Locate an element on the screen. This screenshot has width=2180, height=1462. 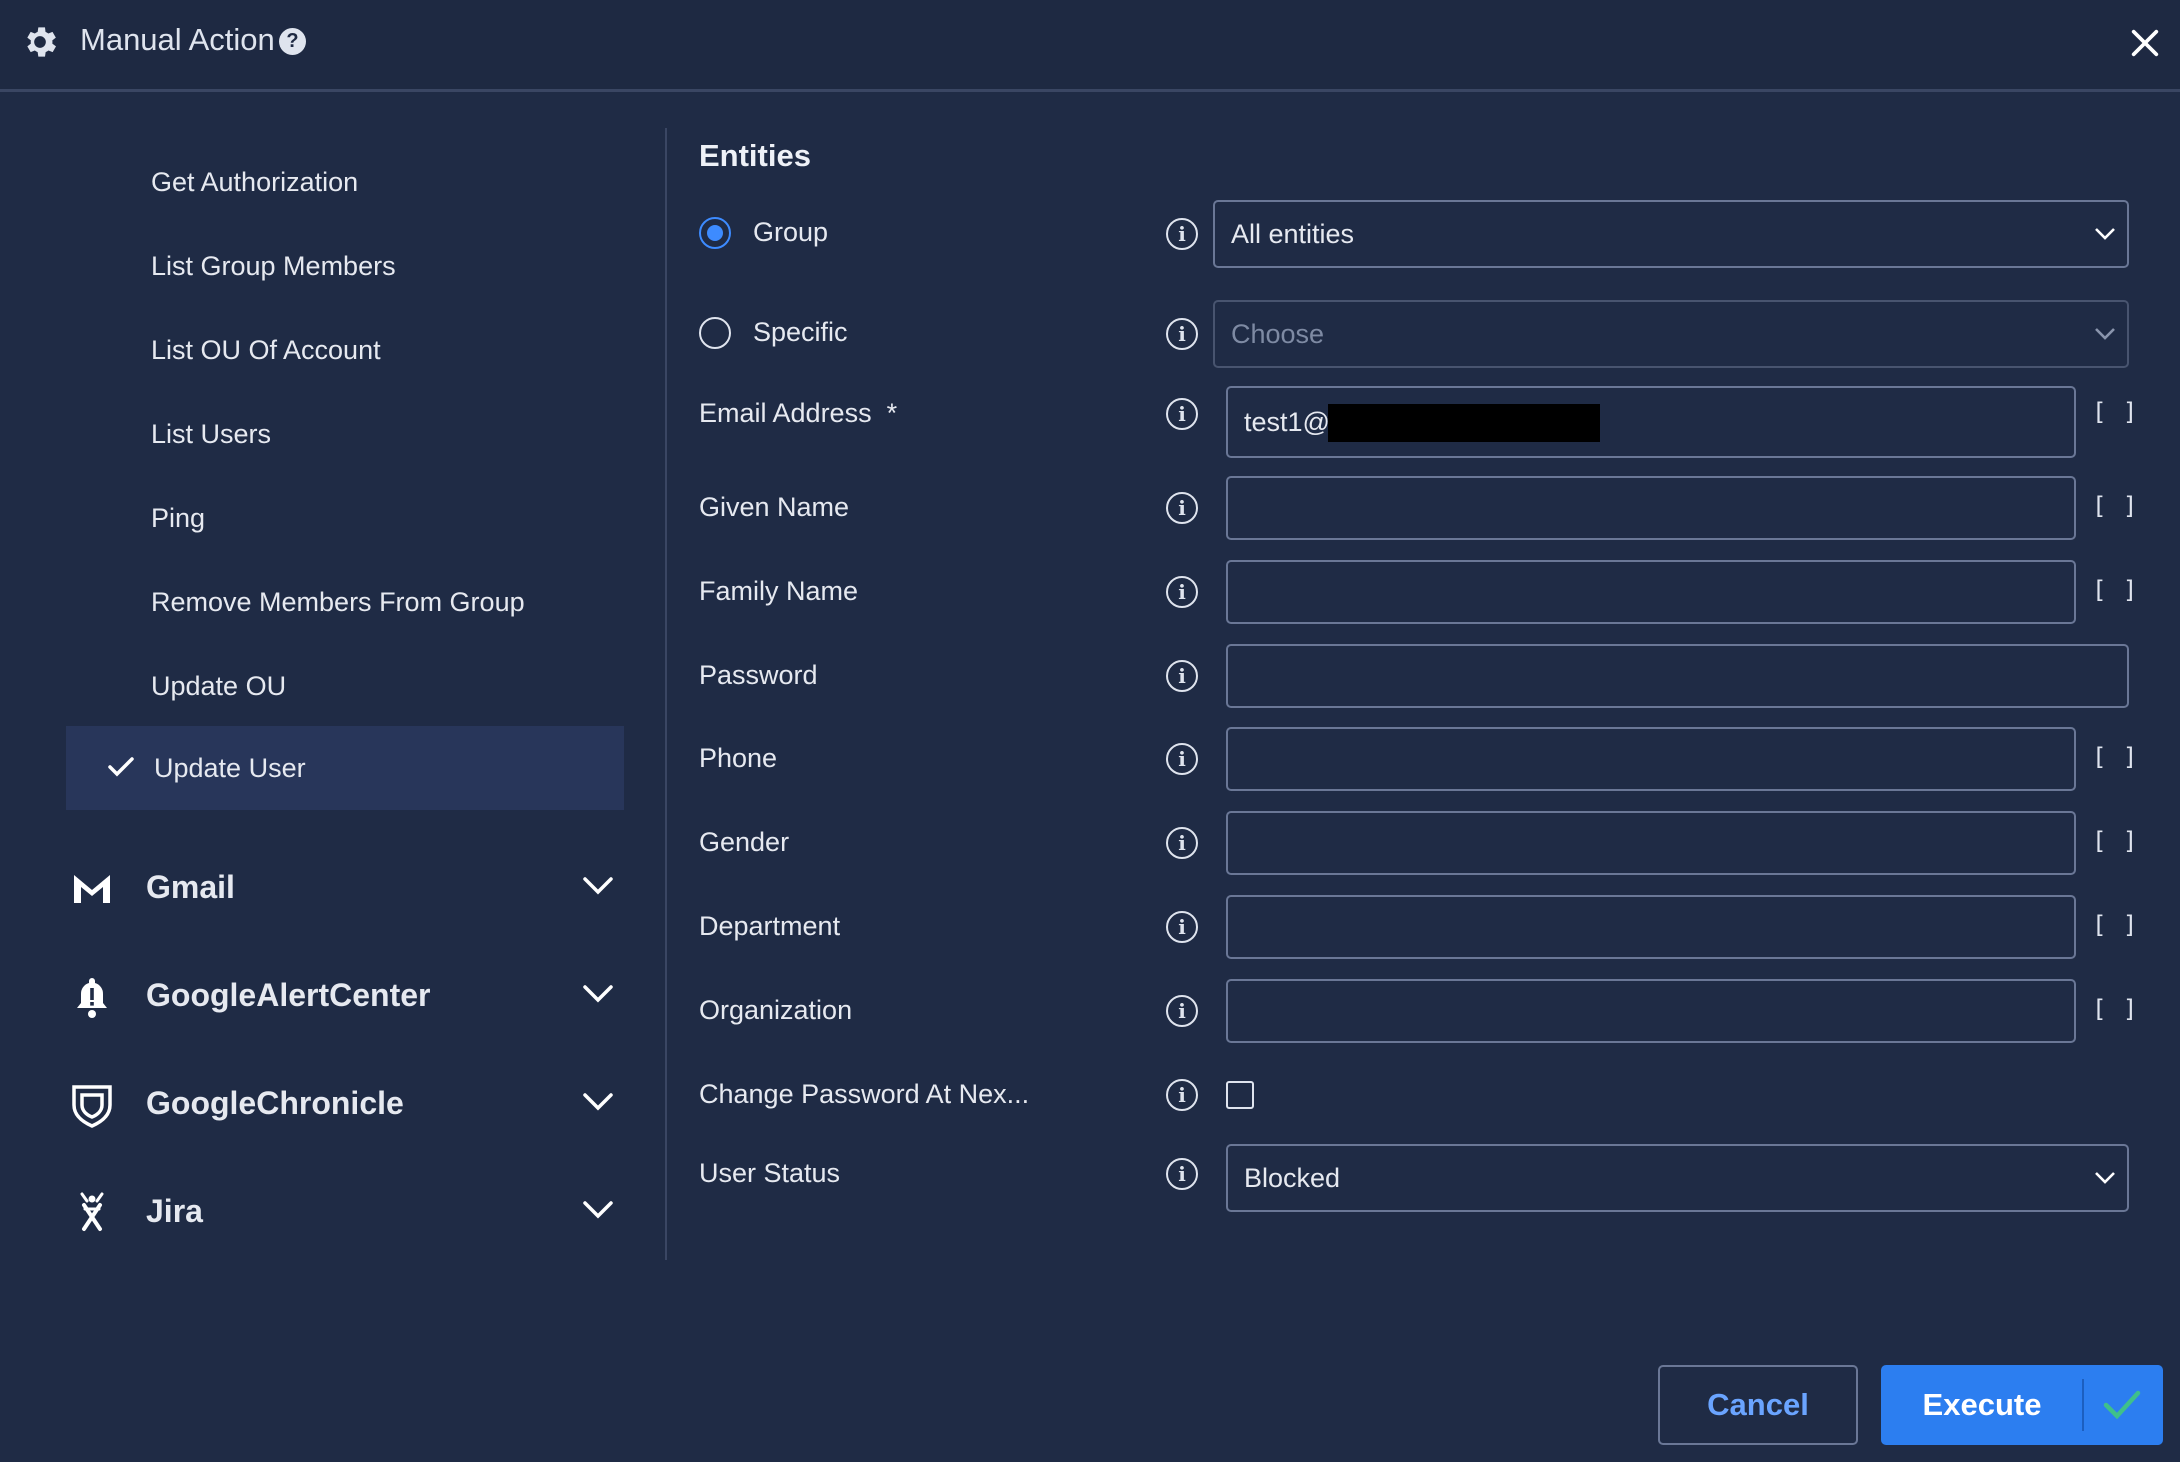
department-field is located at coordinates (1651, 927).